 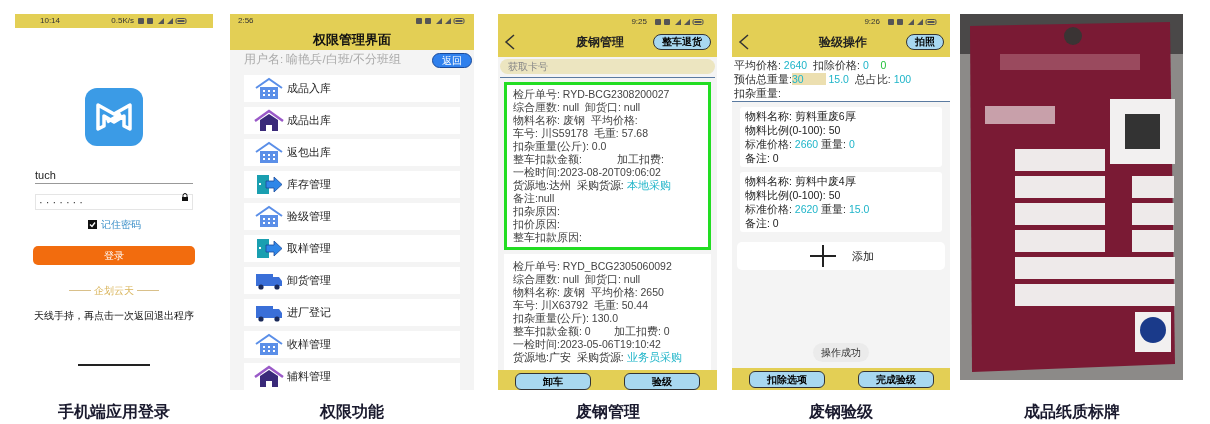 What do you see at coordinates (114, 365) in the screenshot?
I see `home-indicator` at bounding box center [114, 365].